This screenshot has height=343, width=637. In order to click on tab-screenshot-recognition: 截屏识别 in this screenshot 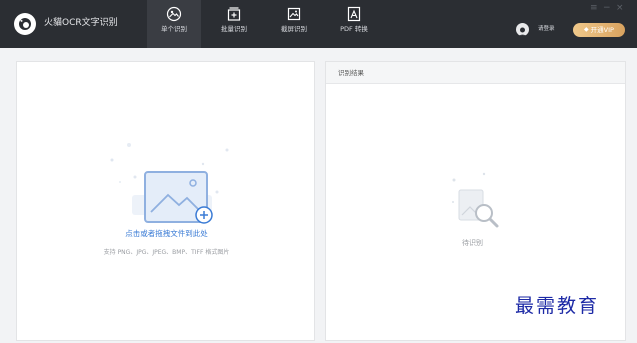, I will do `click(294, 24)`.